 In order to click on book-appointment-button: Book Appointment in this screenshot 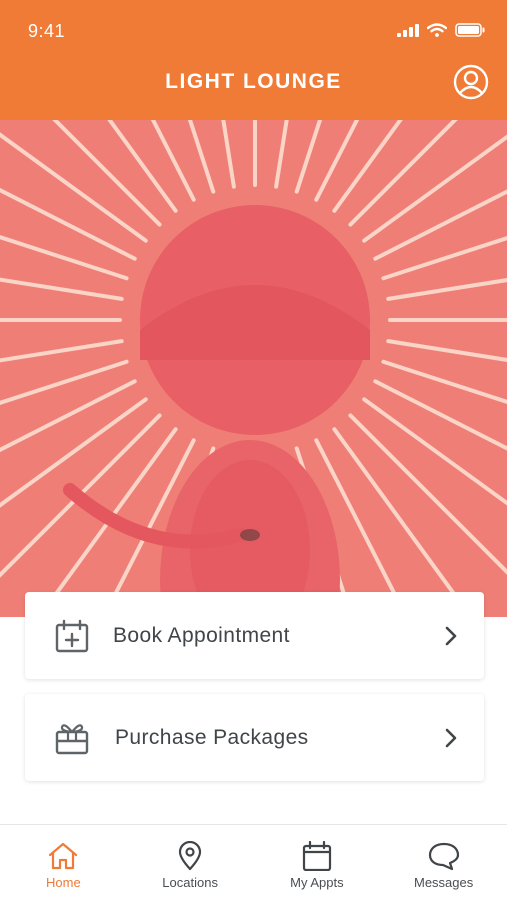, I will do `click(254, 635)`.